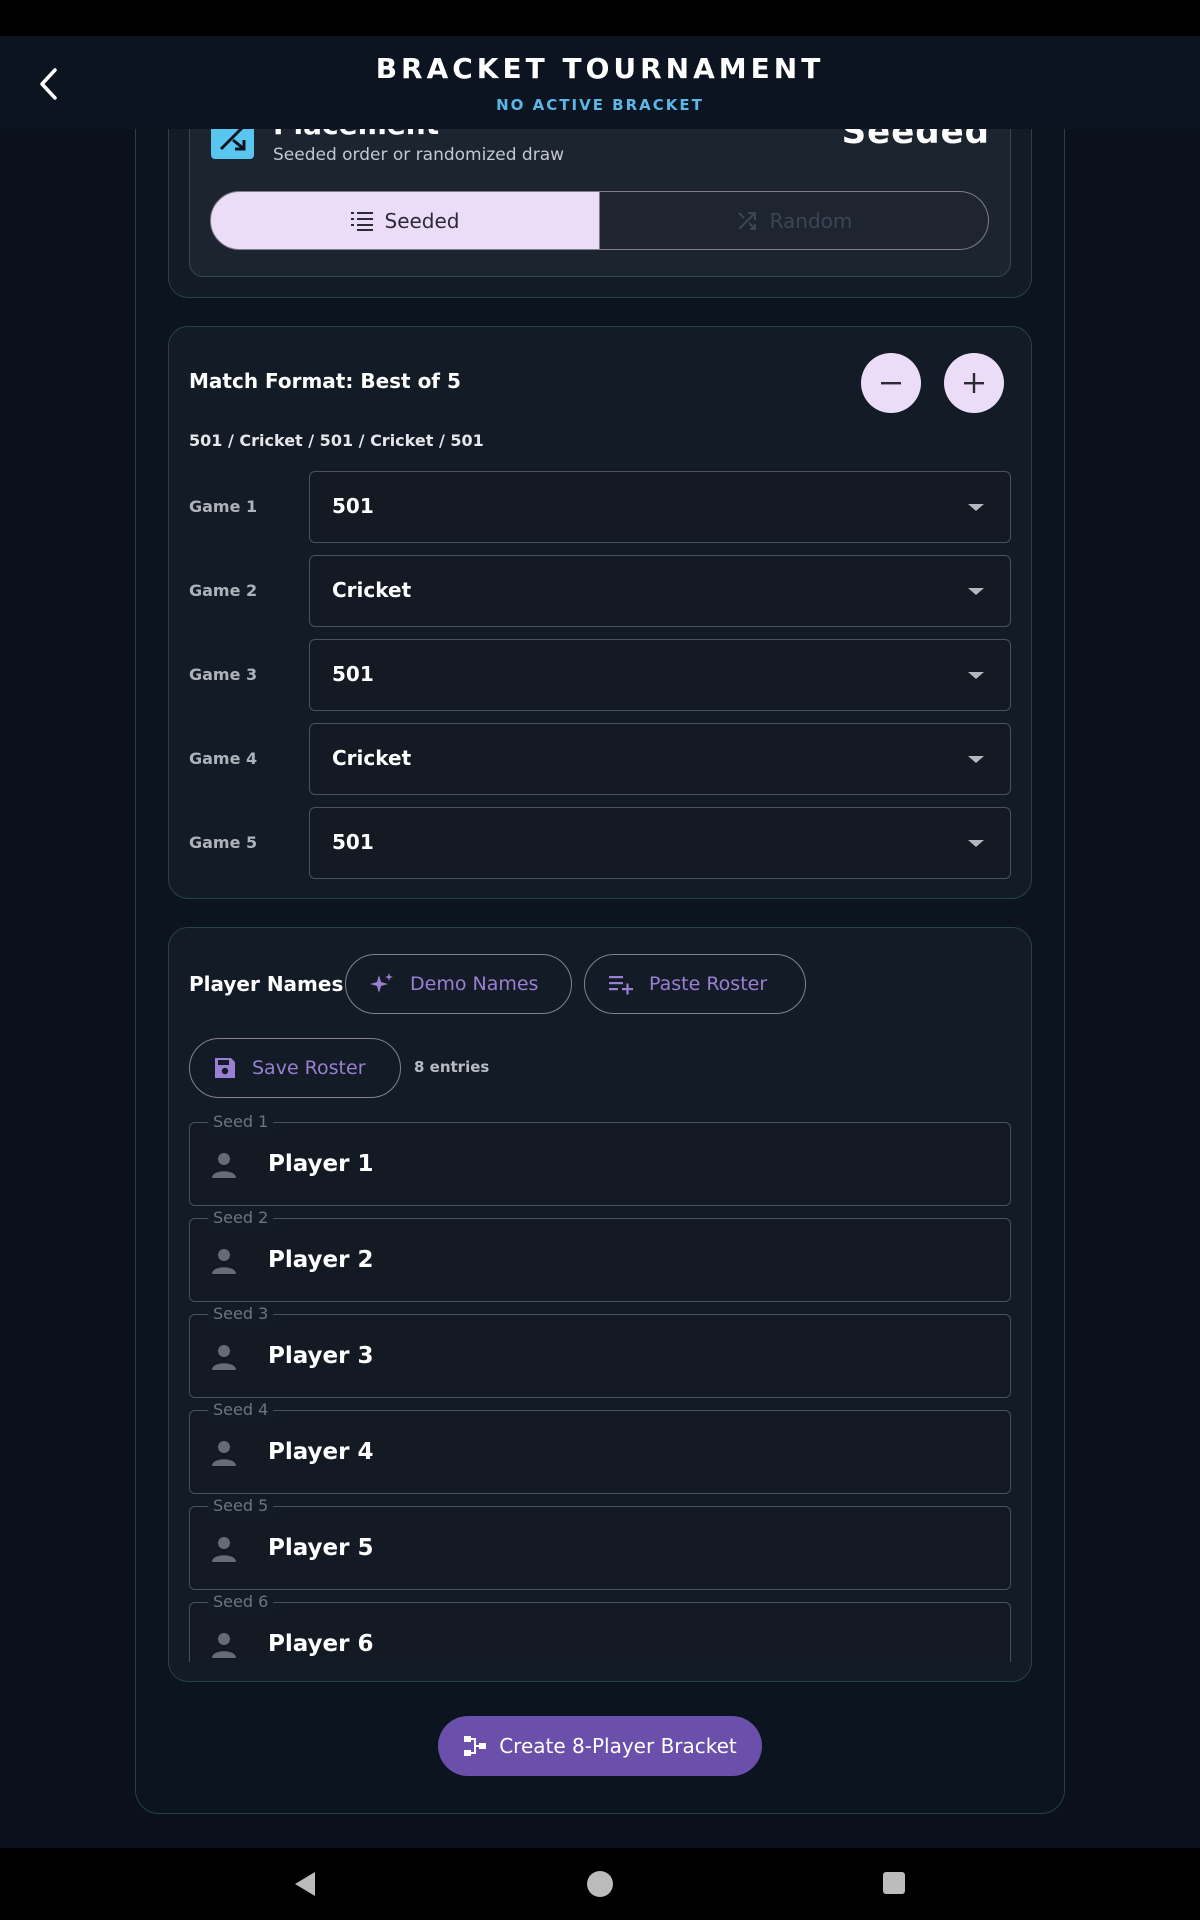 This screenshot has width=1200, height=1920. Describe the element at coordinates (241, 1218) in the screenshot. I see `seed-label: Seed 2` at that location.